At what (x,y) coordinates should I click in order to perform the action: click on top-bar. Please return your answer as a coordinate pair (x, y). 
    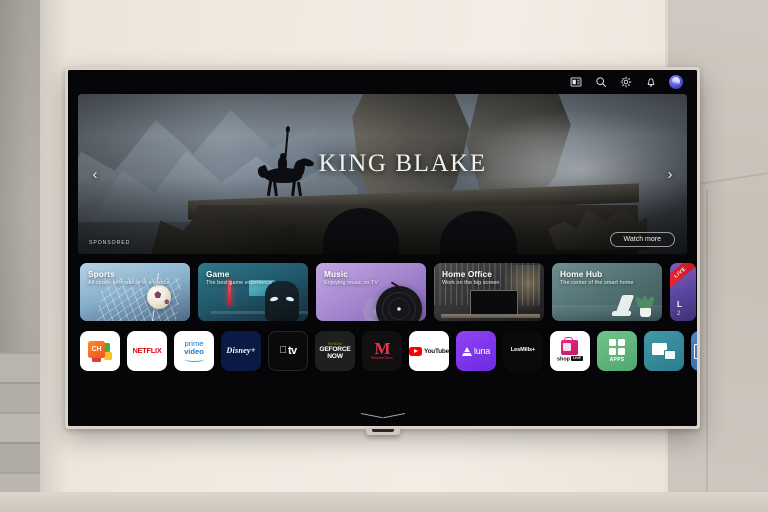
    Looking at the image, I should click on (382, 82).